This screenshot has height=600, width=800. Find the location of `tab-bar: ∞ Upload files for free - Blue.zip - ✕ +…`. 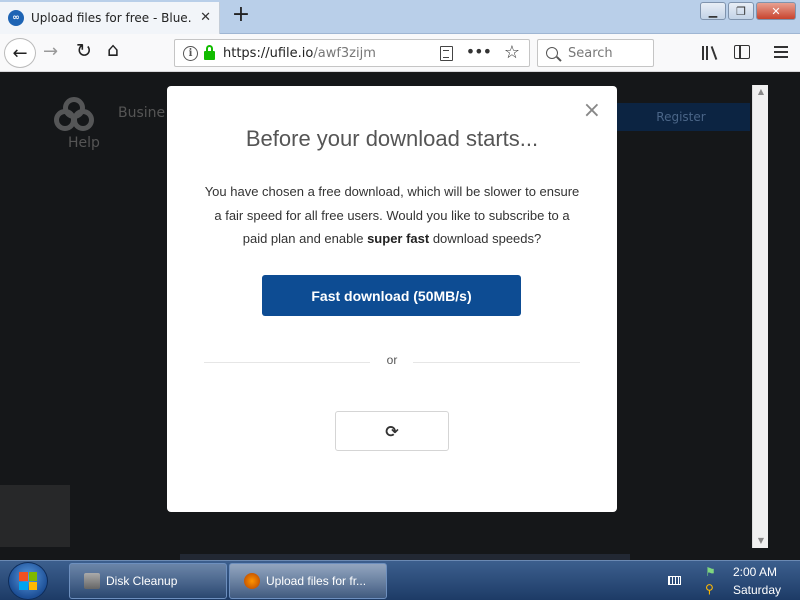

tab-bar: ∞ Upload files for free - Blue.zip - ✕ +… is located at coordinates (400, 17).